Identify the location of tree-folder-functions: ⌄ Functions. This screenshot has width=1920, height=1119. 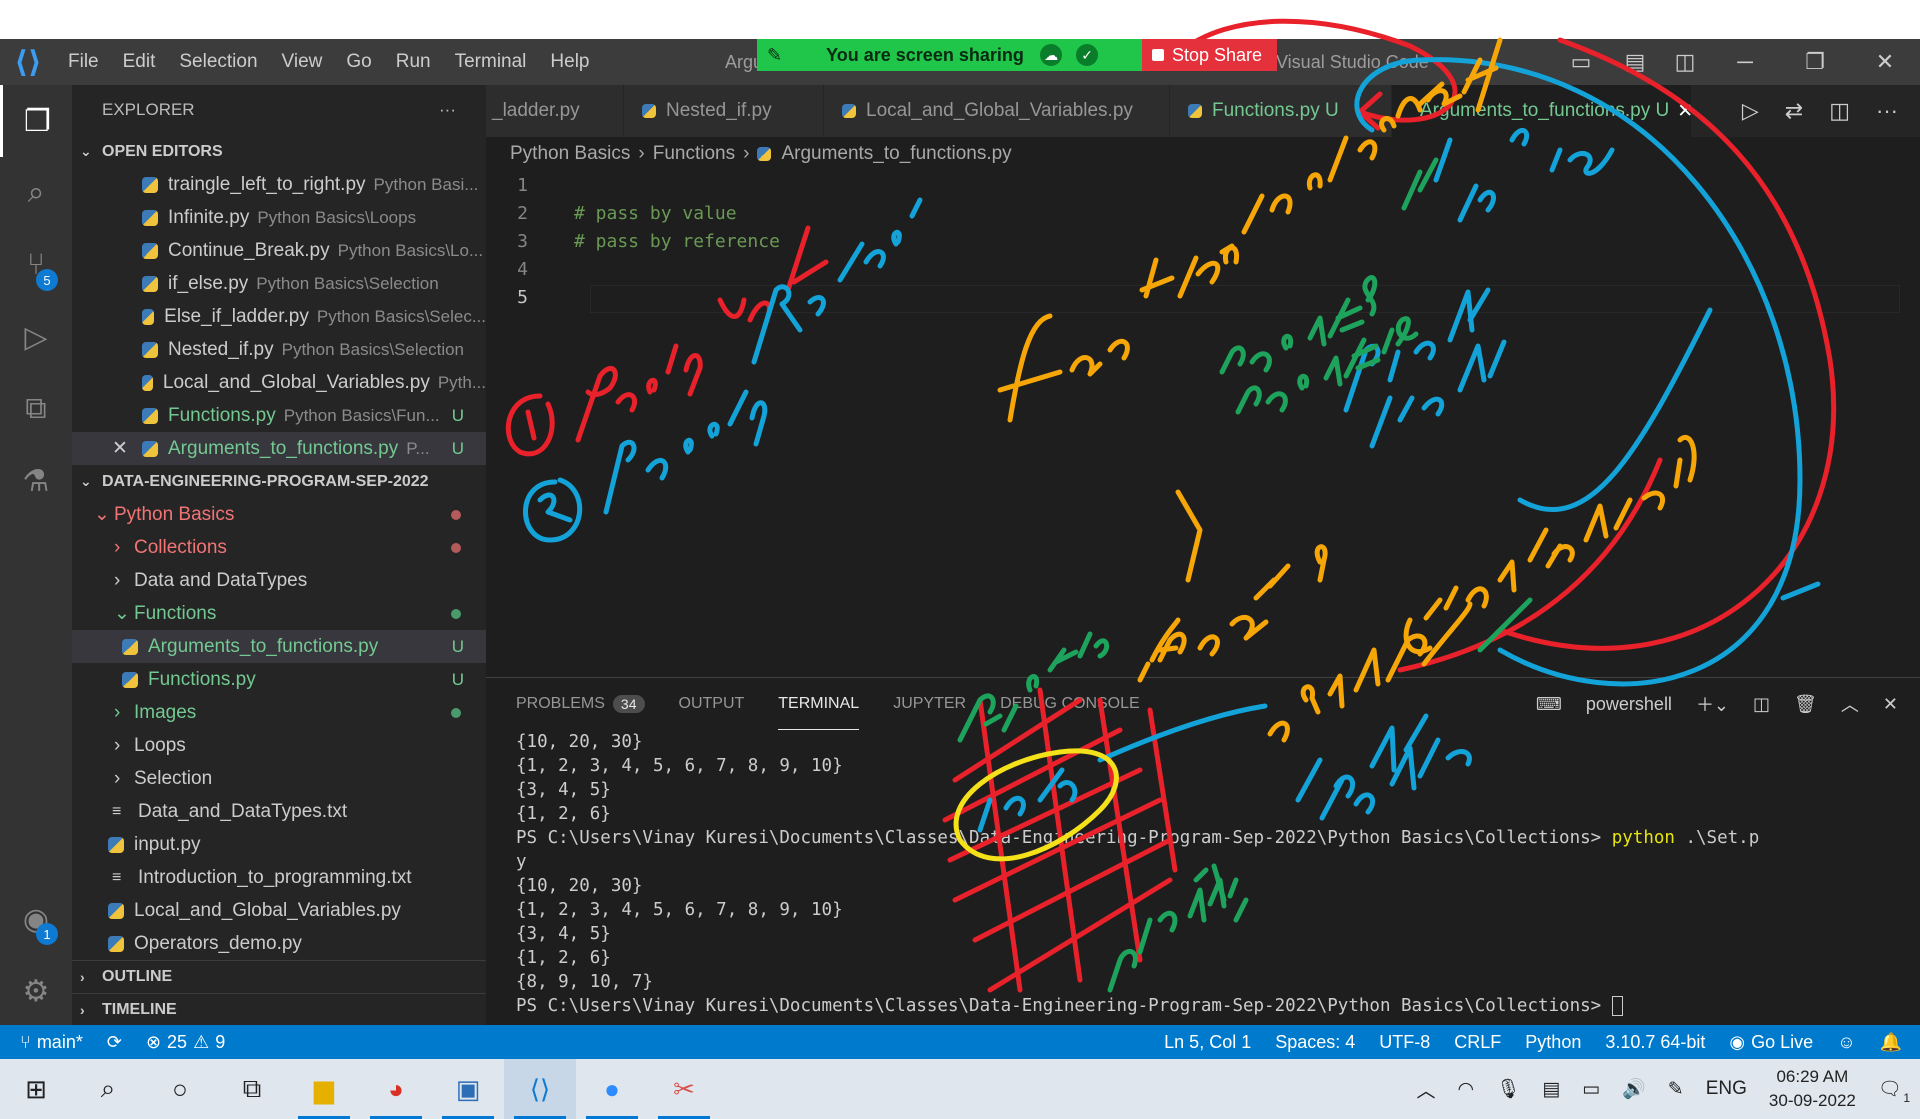
(279, 613).